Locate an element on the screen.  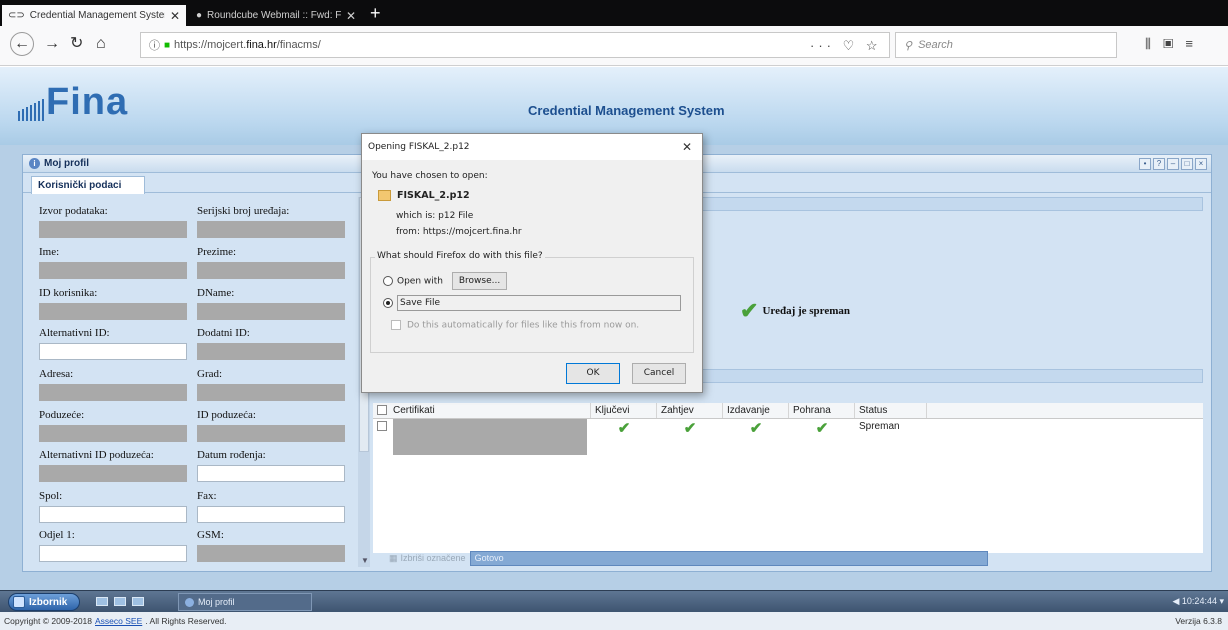
column-zahtjev: Zahtjev is located at coordinates (690, 410).